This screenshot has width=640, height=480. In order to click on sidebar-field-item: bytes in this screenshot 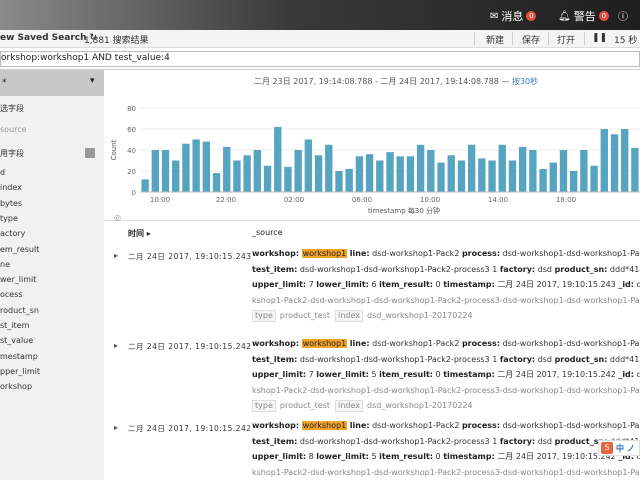, I will do `click(11, 203)`.